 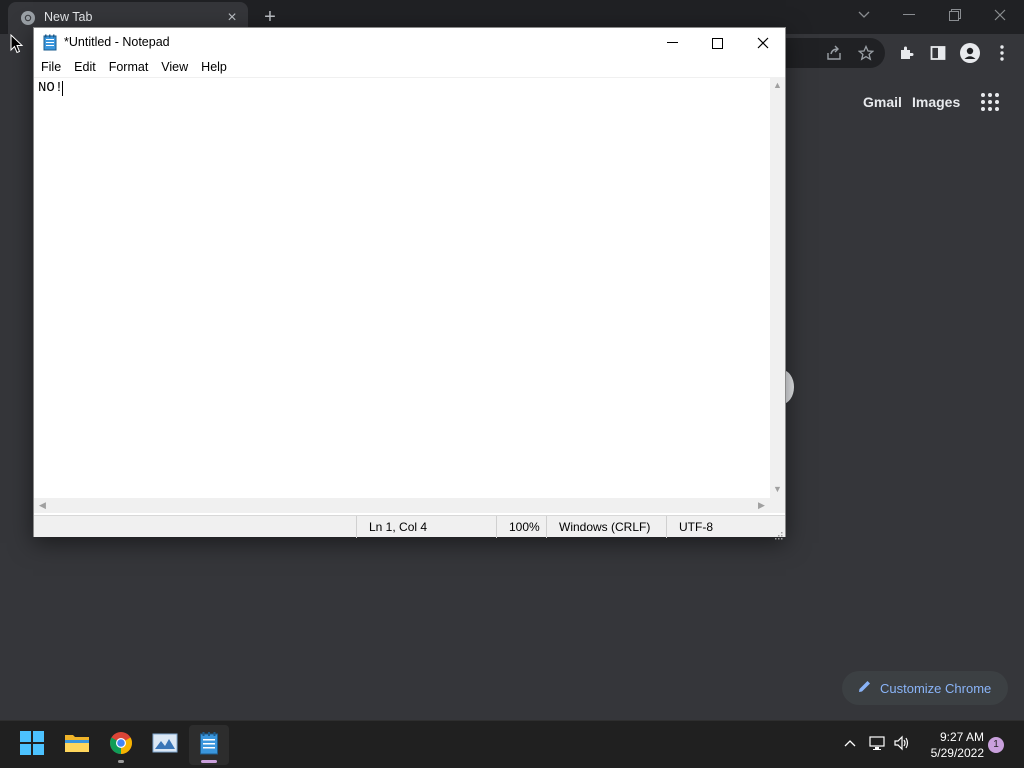 I want to click on taskbar-notepad, so click(x=209, y=745).